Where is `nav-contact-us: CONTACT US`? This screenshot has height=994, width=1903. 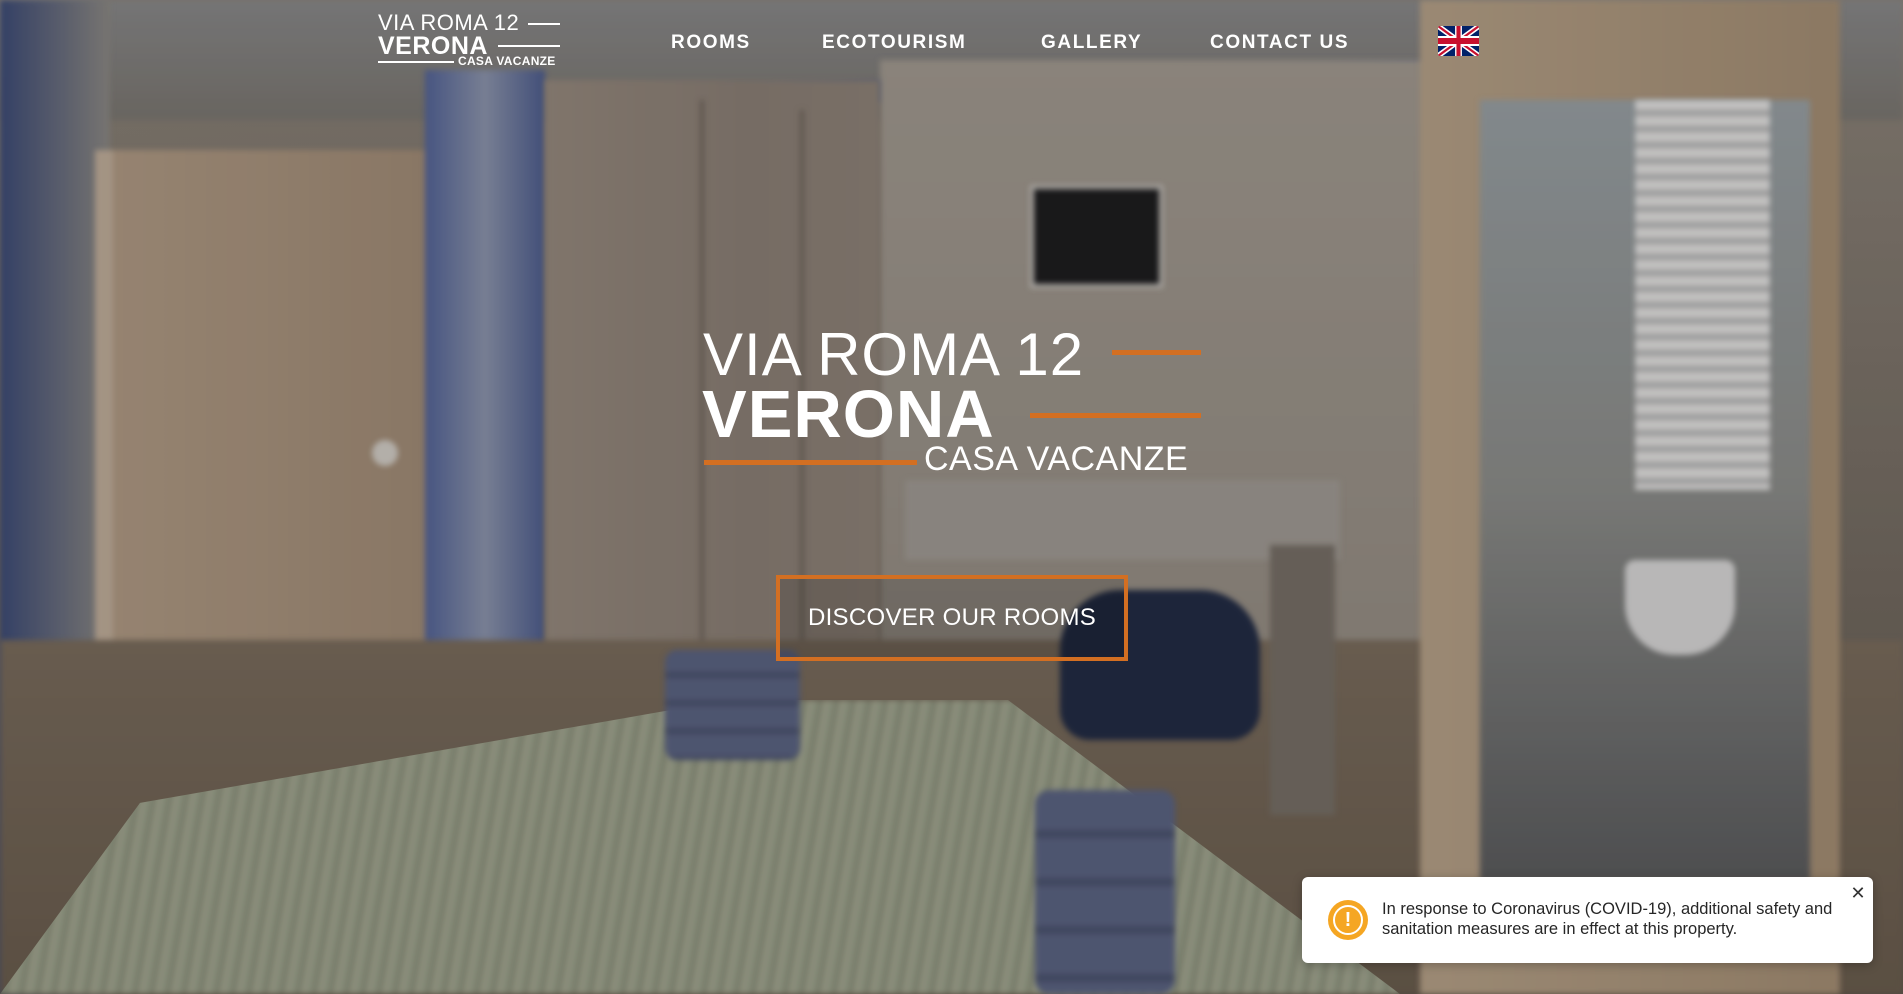
nav-contact-us: CONTACT US is located at coordinates (1279, 43).